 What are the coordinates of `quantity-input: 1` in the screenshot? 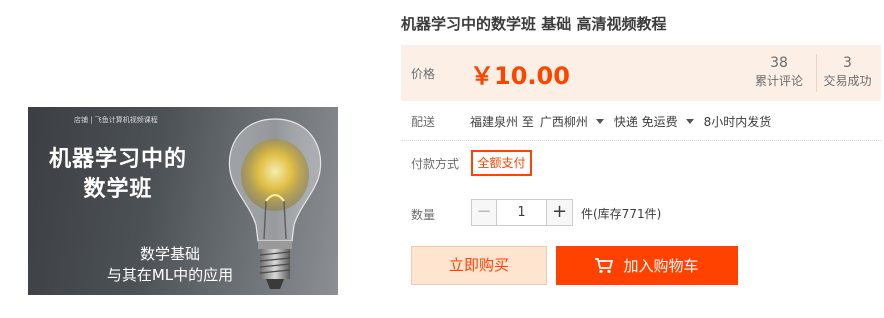 It's located at (521, 212).